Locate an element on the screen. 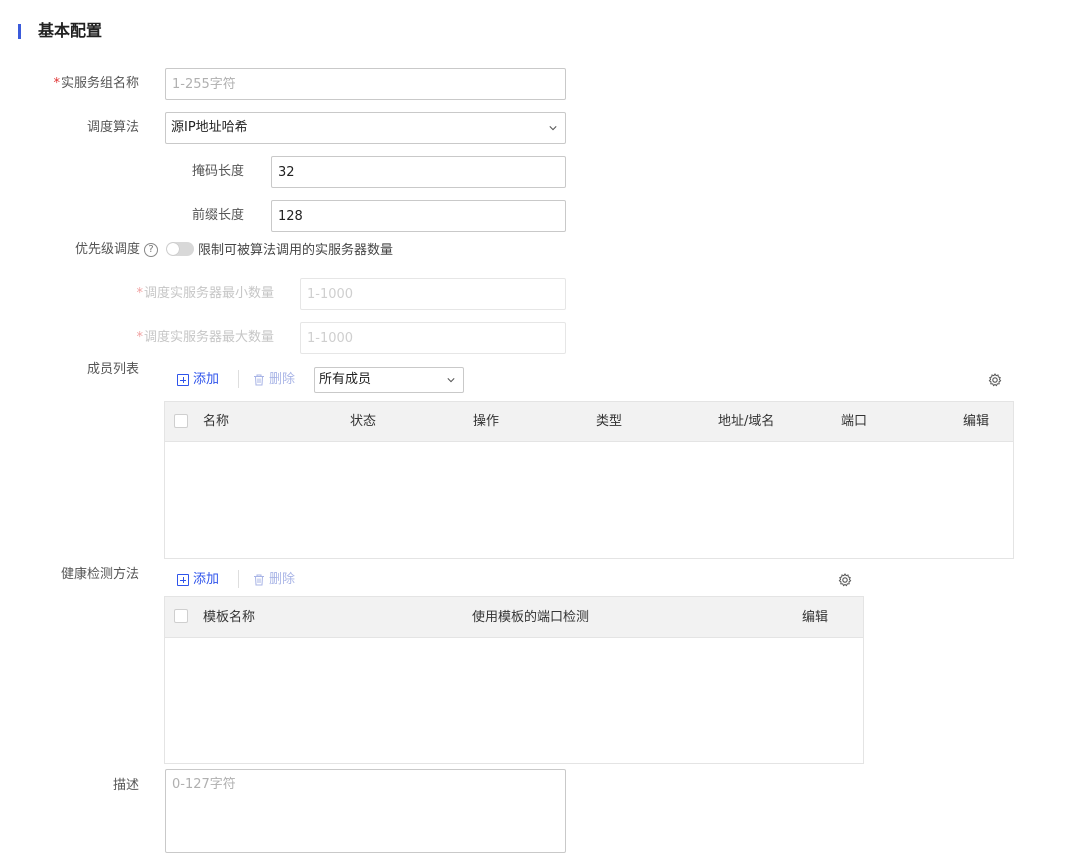 The image size is (1065, 868). members-delete-button: 删除 is located at coordinates (274, 380).